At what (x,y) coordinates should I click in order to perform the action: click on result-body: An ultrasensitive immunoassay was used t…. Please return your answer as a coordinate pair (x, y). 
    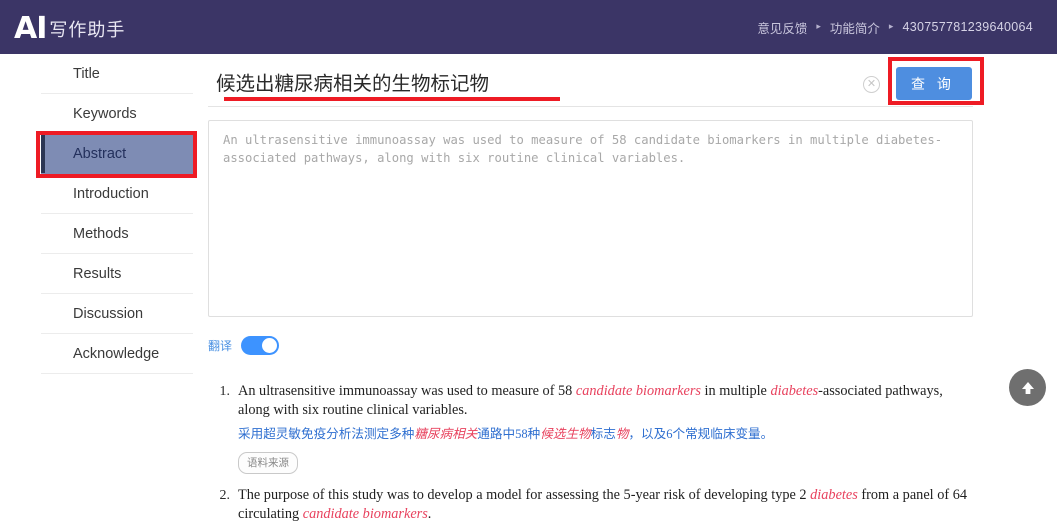
    Looking at the image, I should click on (605, 428).